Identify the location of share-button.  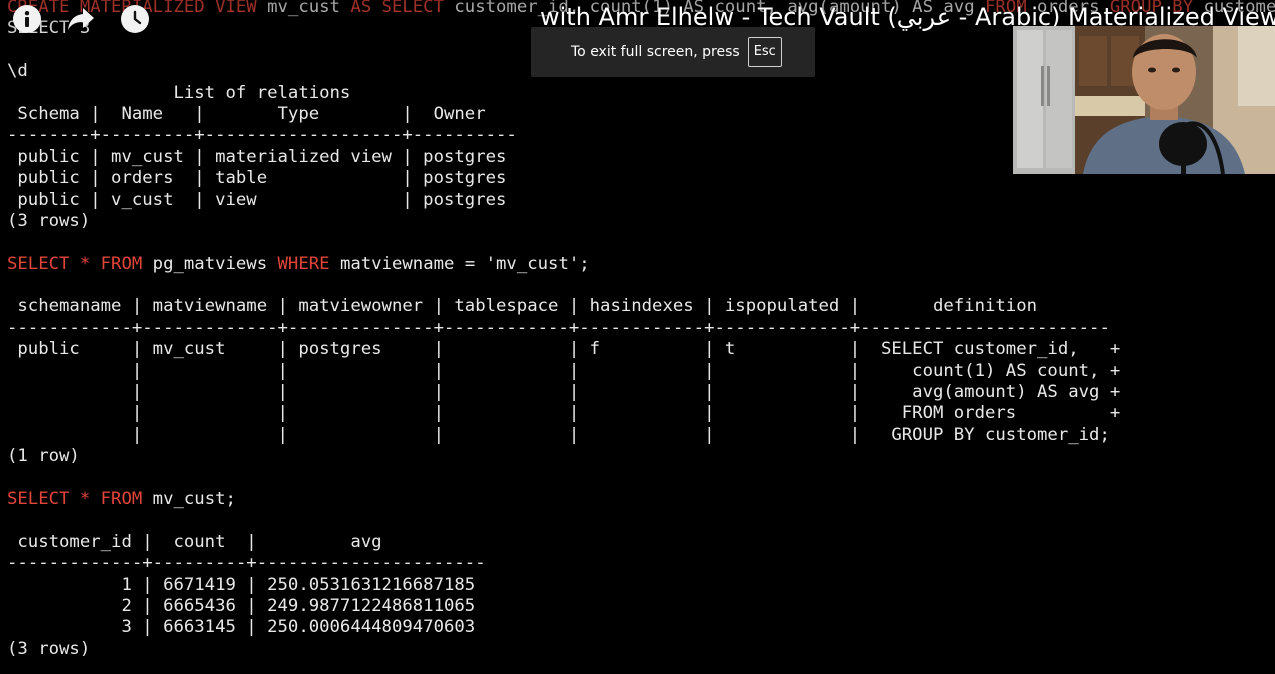
(81, 19).